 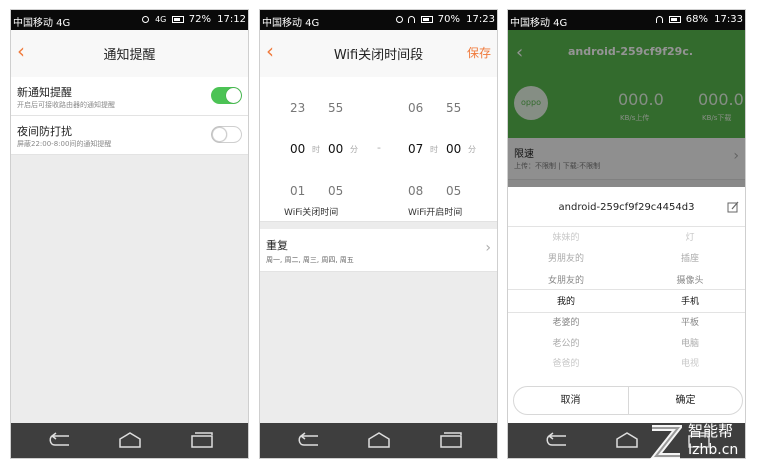 What do you see at coordinates (44, 131) in the screenshot?
I see `setting-label: 夜间防打扰` at bounding box center [44, 131].